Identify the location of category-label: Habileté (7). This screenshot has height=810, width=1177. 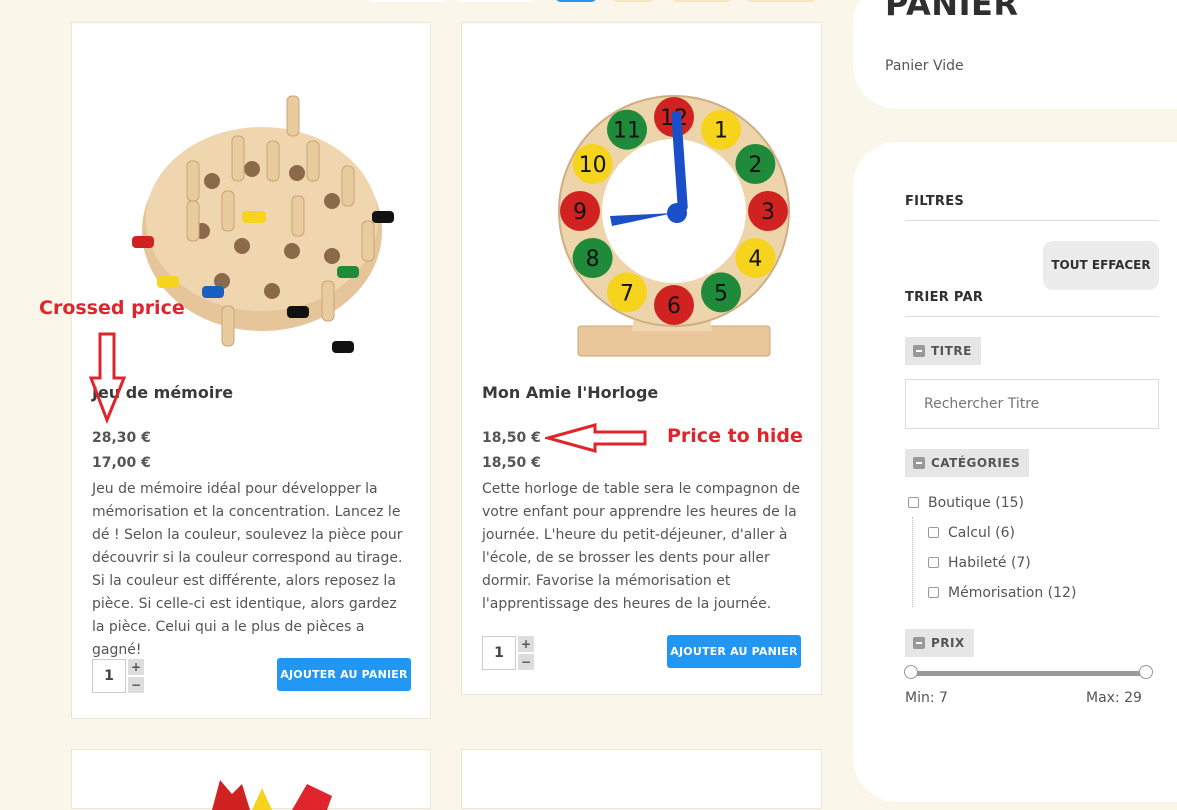
(989, 563).